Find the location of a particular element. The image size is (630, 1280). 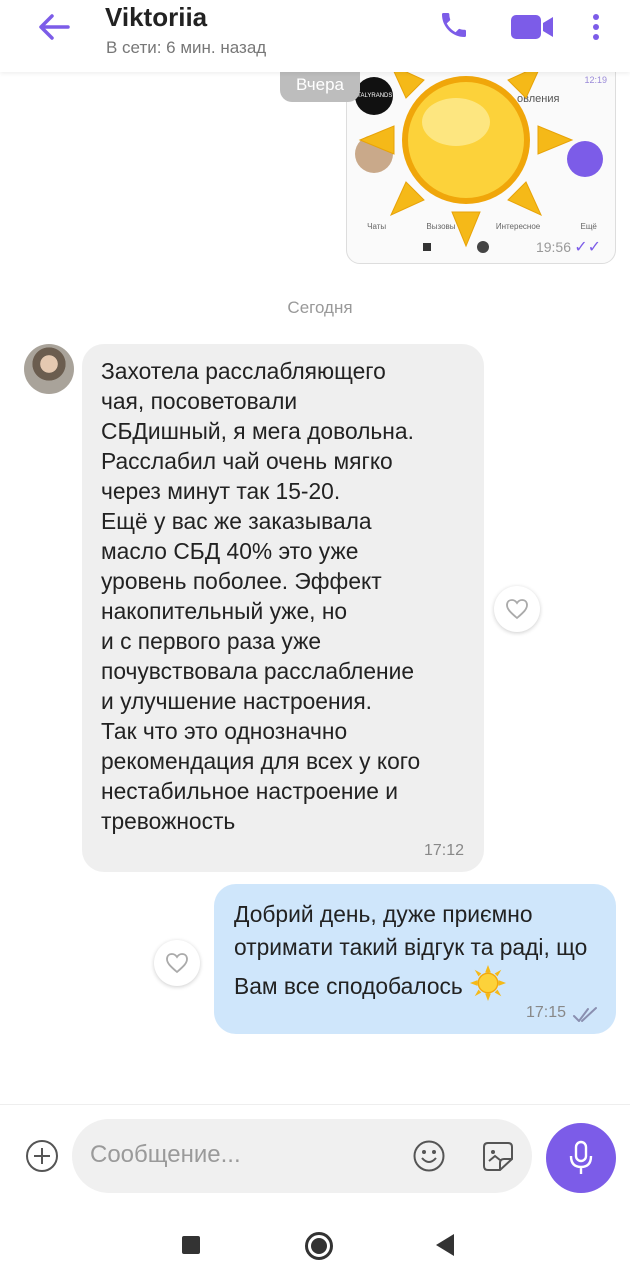

recents-square-icon is located at coordinates (191, 1245).